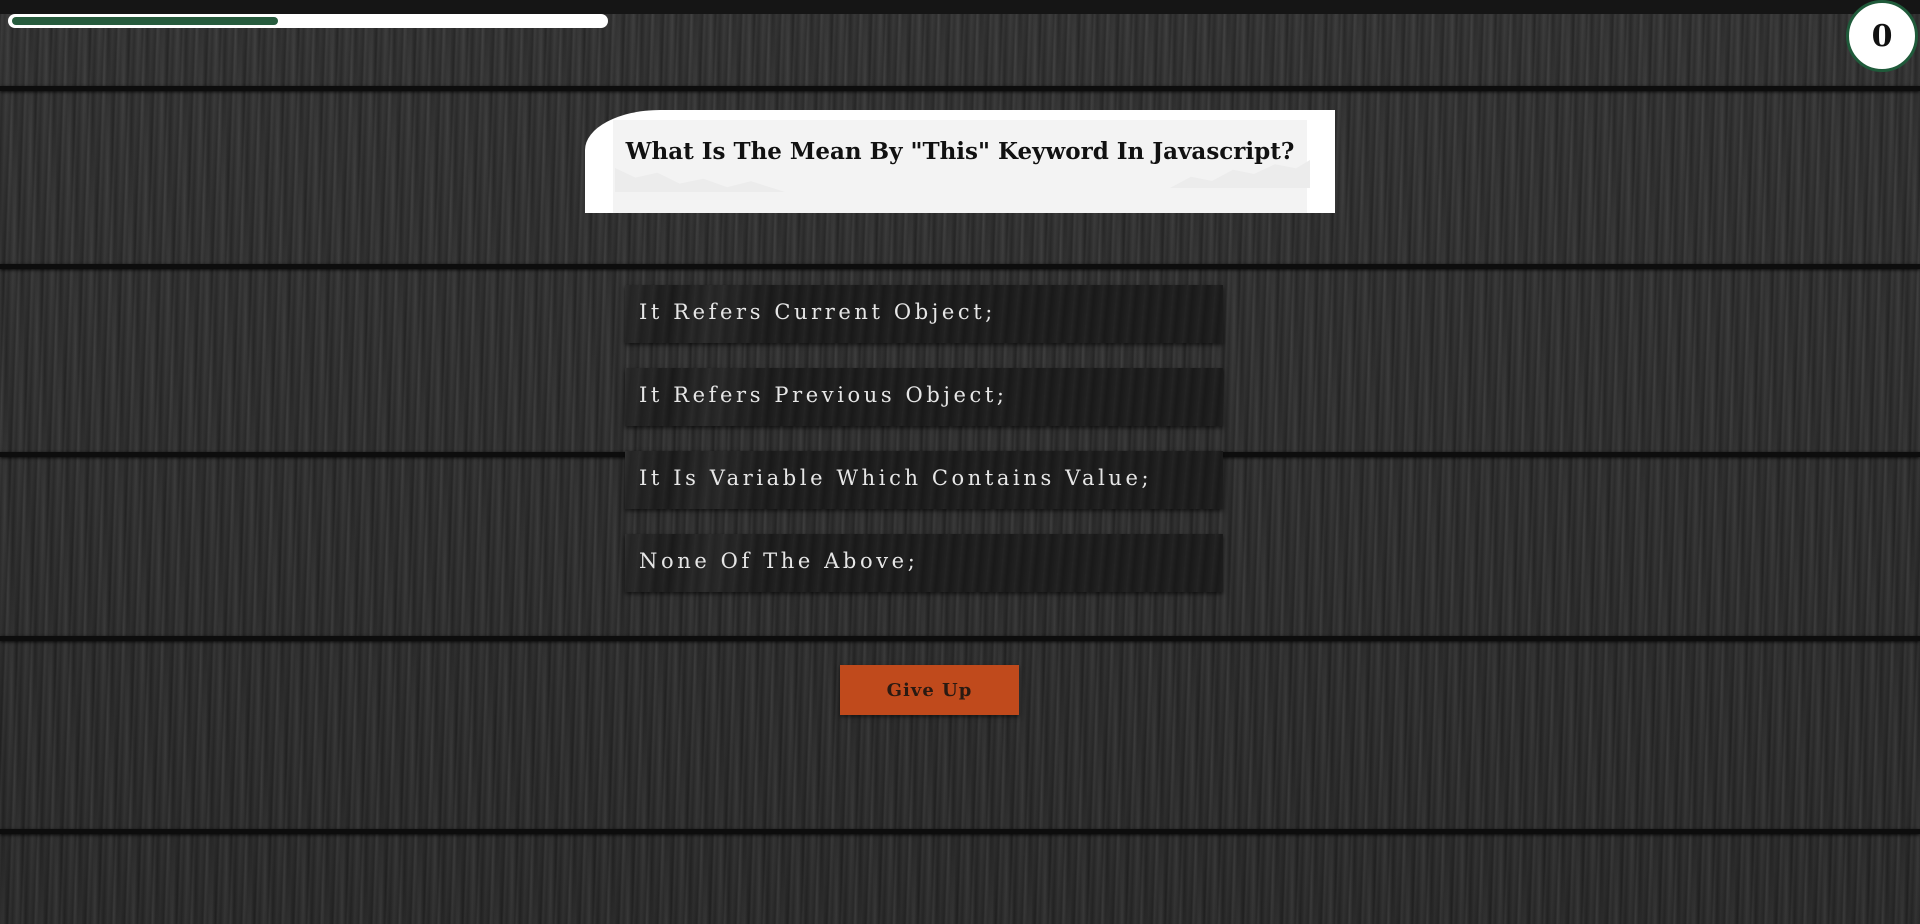 The width and height of the screenshot is (1920, 924). Describe the element at coordinates (823, 395) in the screenshot. I see `answer-label: It Refers Previous Object;` at that location.